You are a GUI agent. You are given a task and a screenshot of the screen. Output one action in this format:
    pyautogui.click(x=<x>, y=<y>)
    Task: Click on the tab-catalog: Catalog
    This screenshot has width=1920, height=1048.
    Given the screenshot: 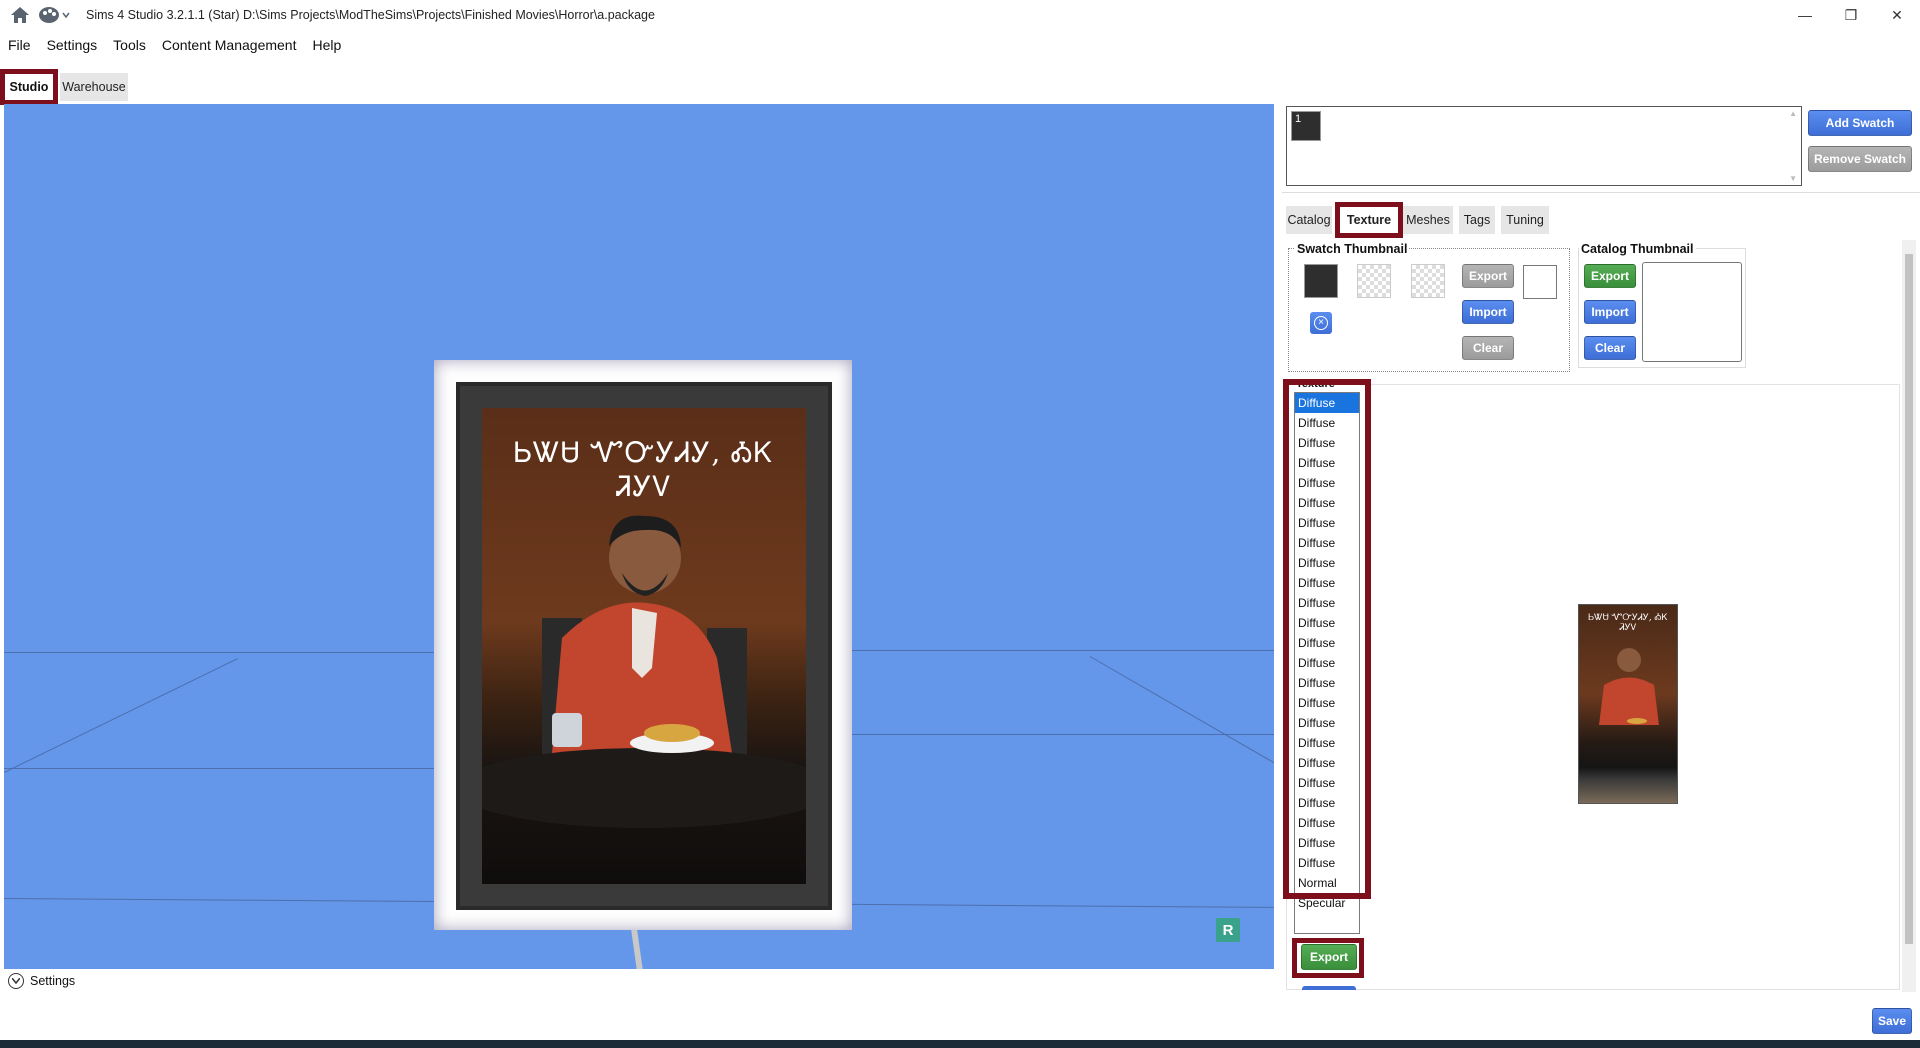 What is the action you would take?
    pyautogui.click(x=1309, y=220)
    